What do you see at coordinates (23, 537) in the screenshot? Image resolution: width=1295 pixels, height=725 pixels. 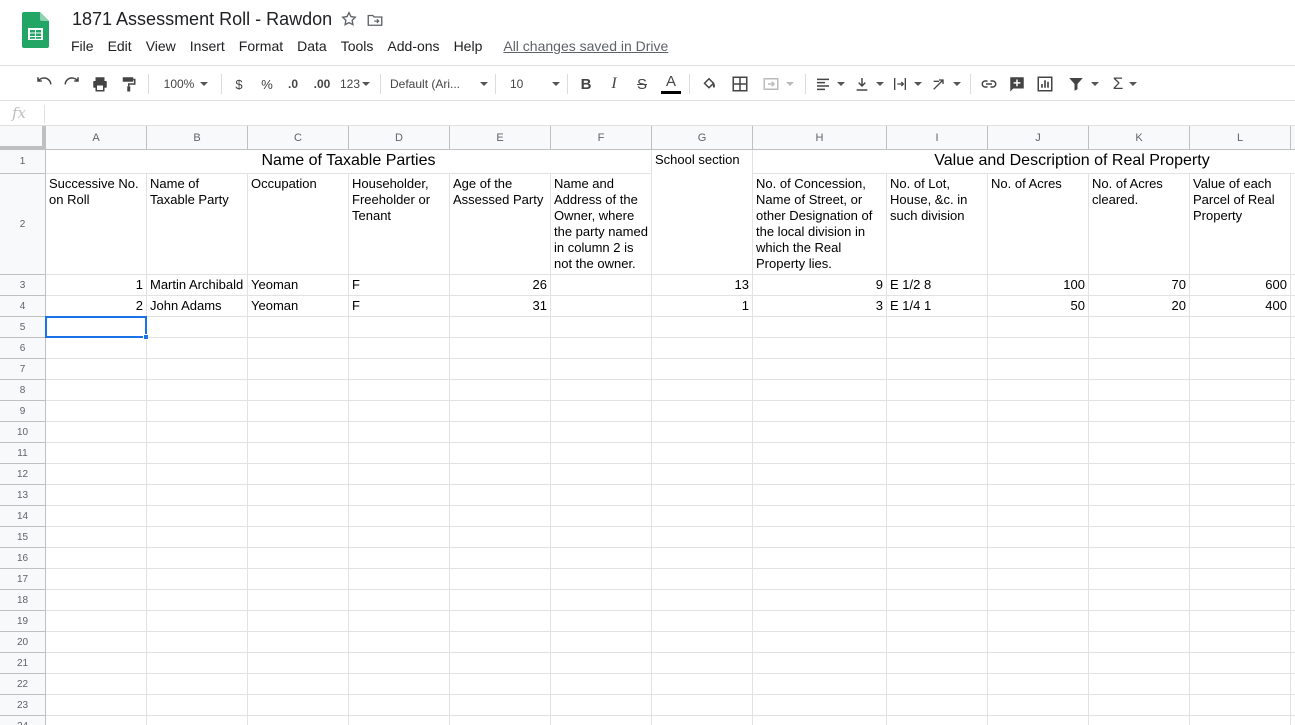 I see `row-header-15: 15` at bounding box center [23, 537].